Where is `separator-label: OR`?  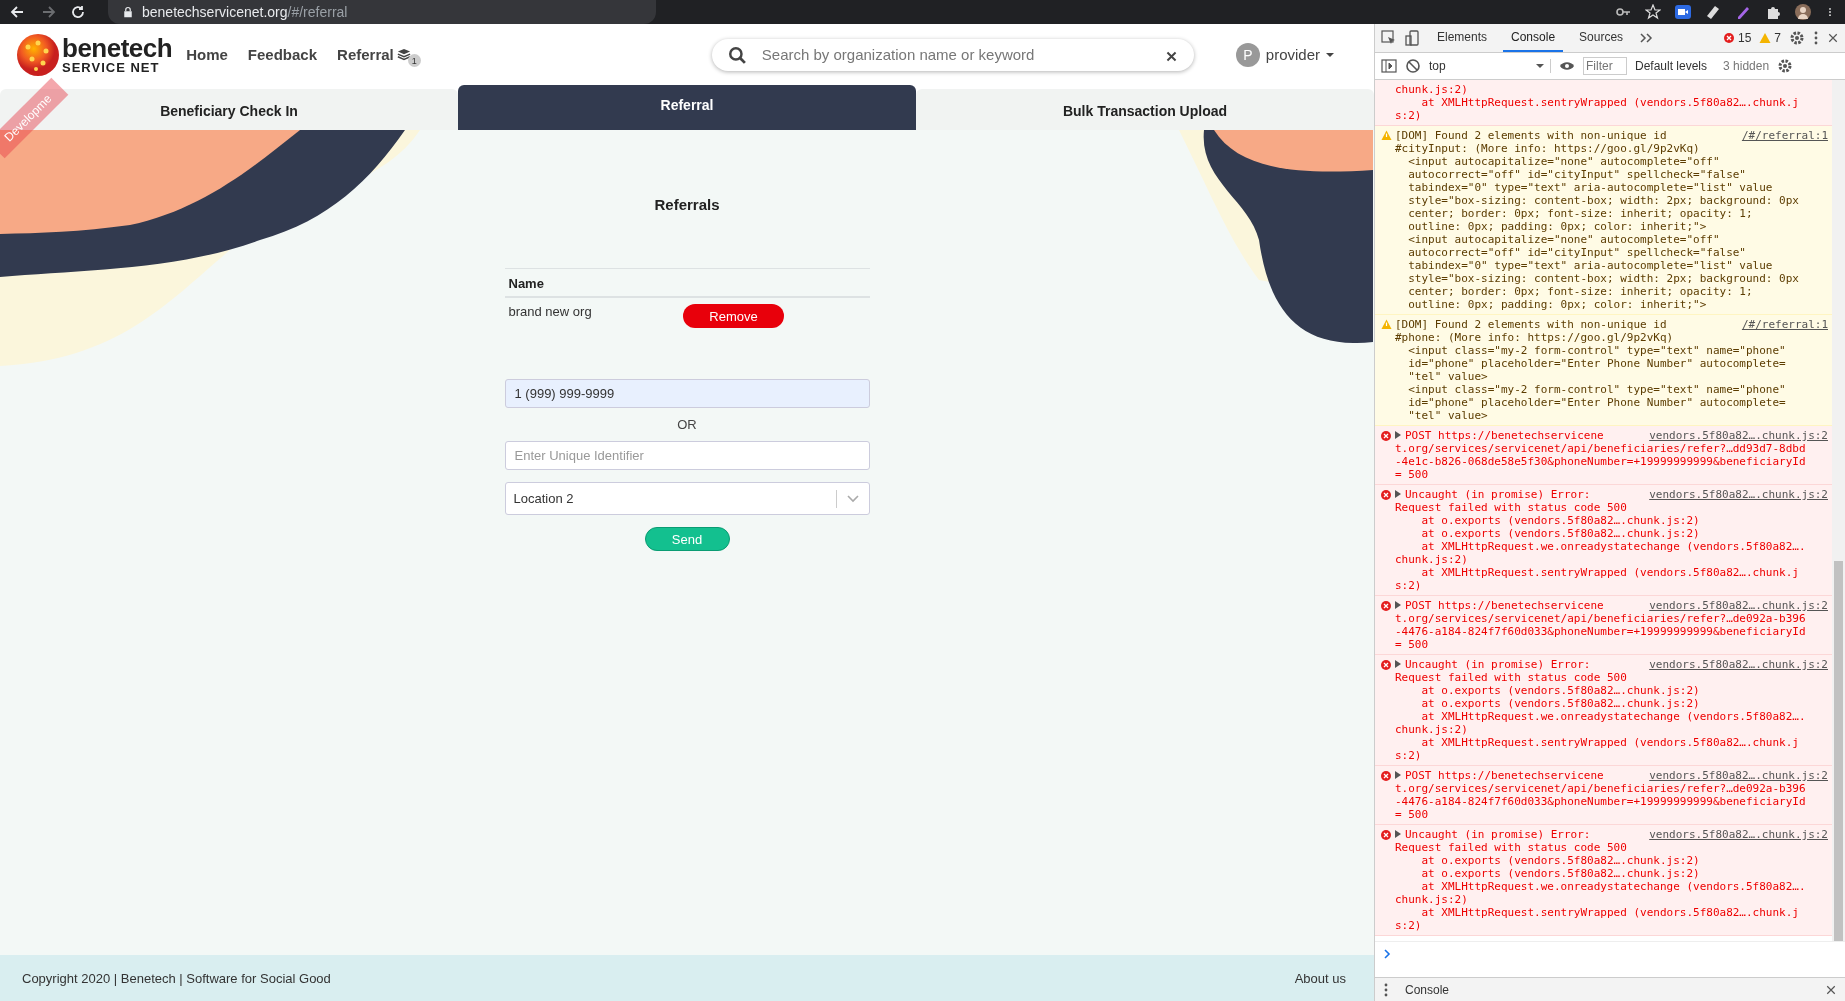
separator-label: OR is located at coordinates (687, 424).